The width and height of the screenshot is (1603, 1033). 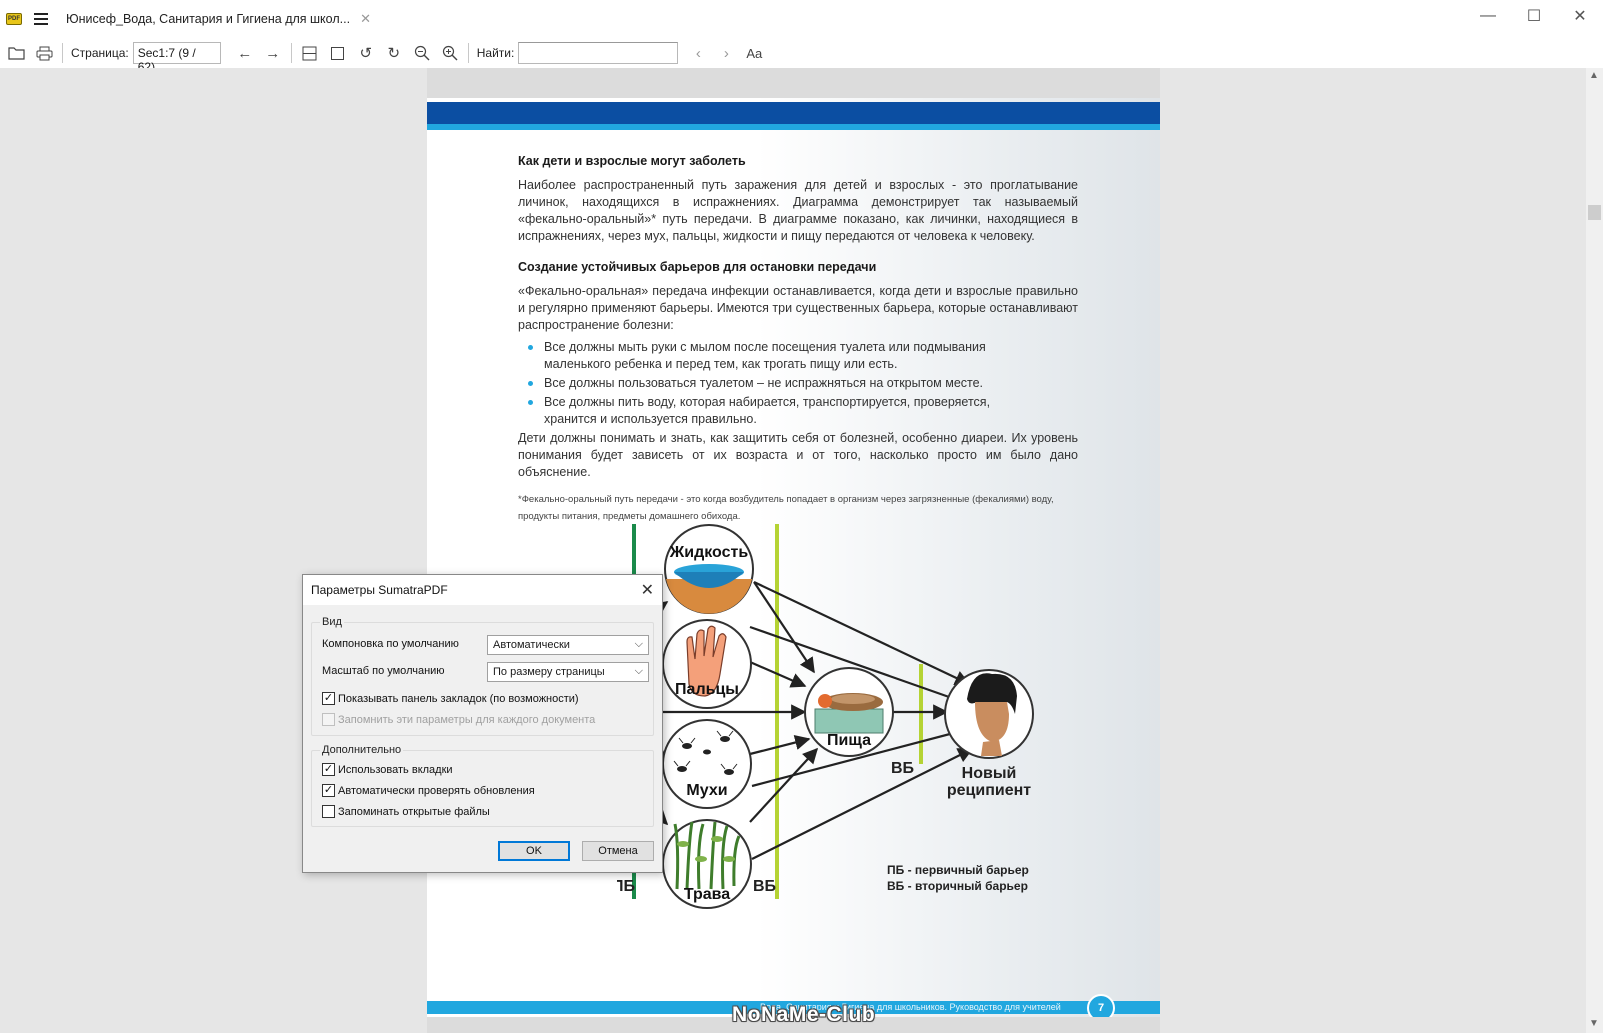 What do you see at coordinates (1580, 16) in the screenshot?
I see `close-button: ✕` at bounding box center [1580, 16].